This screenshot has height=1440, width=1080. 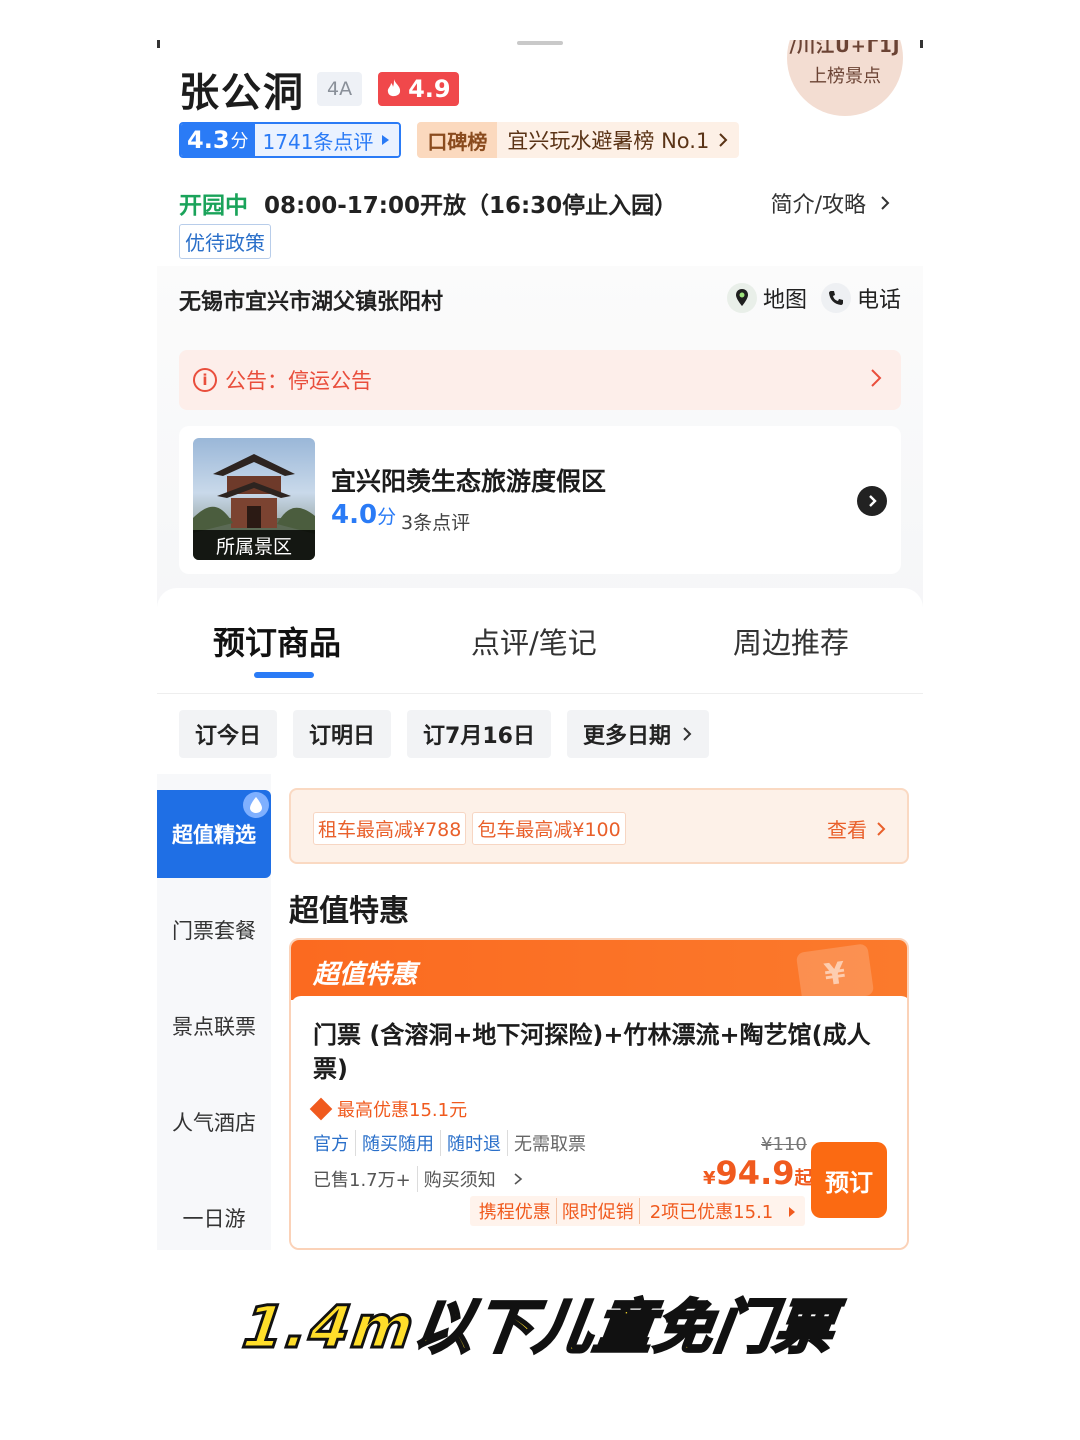 I want to click on map-button: 地图, so click(x=766, y=298).